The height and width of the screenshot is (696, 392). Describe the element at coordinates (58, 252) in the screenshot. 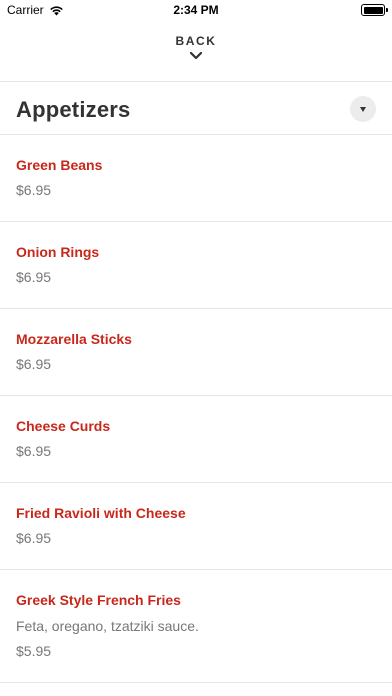

I see `item-name: Onion Rings` at that location.